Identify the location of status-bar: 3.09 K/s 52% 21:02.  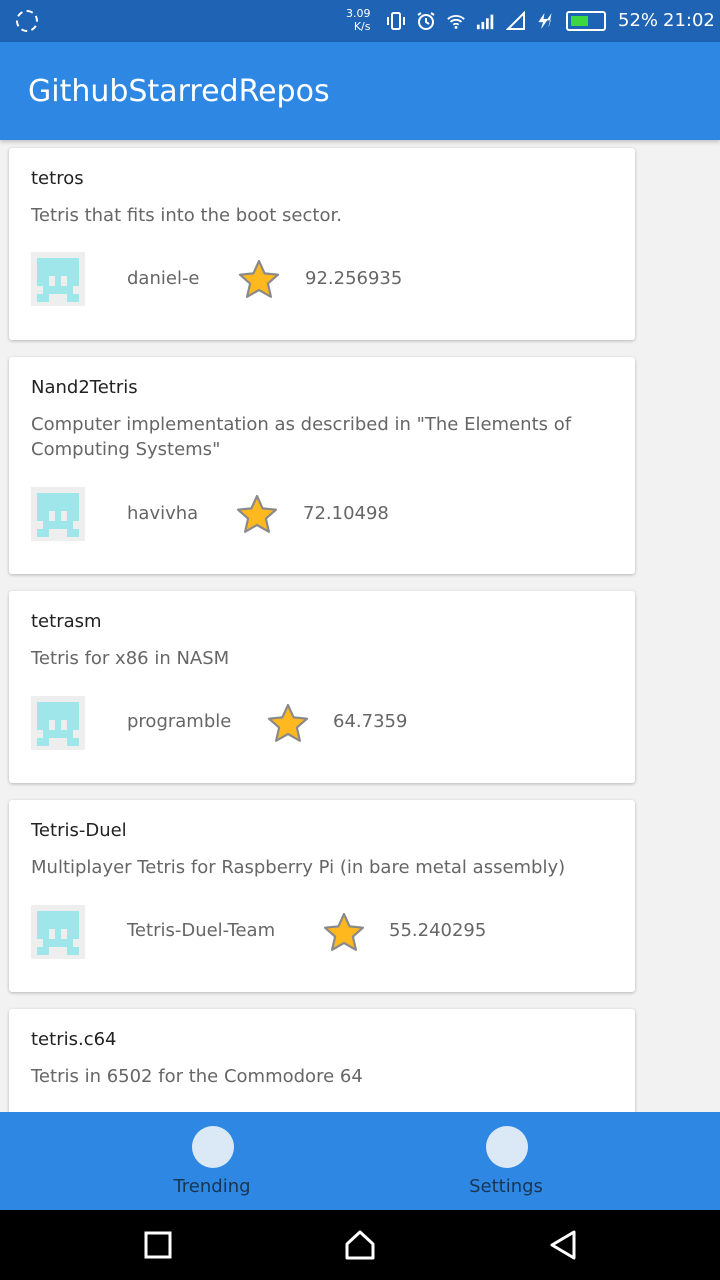
(360, 21).